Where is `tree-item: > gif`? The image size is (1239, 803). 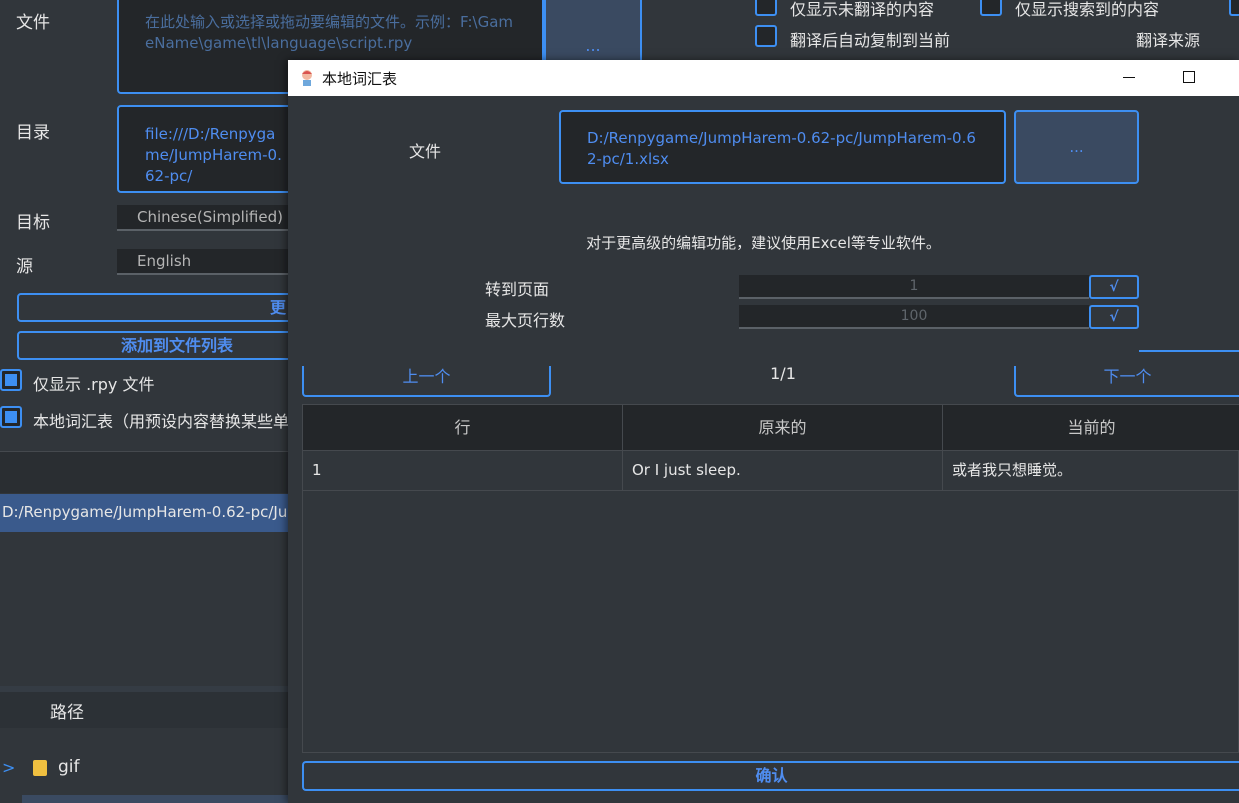 tree-item: > gif is located at coordinates (146, 773).